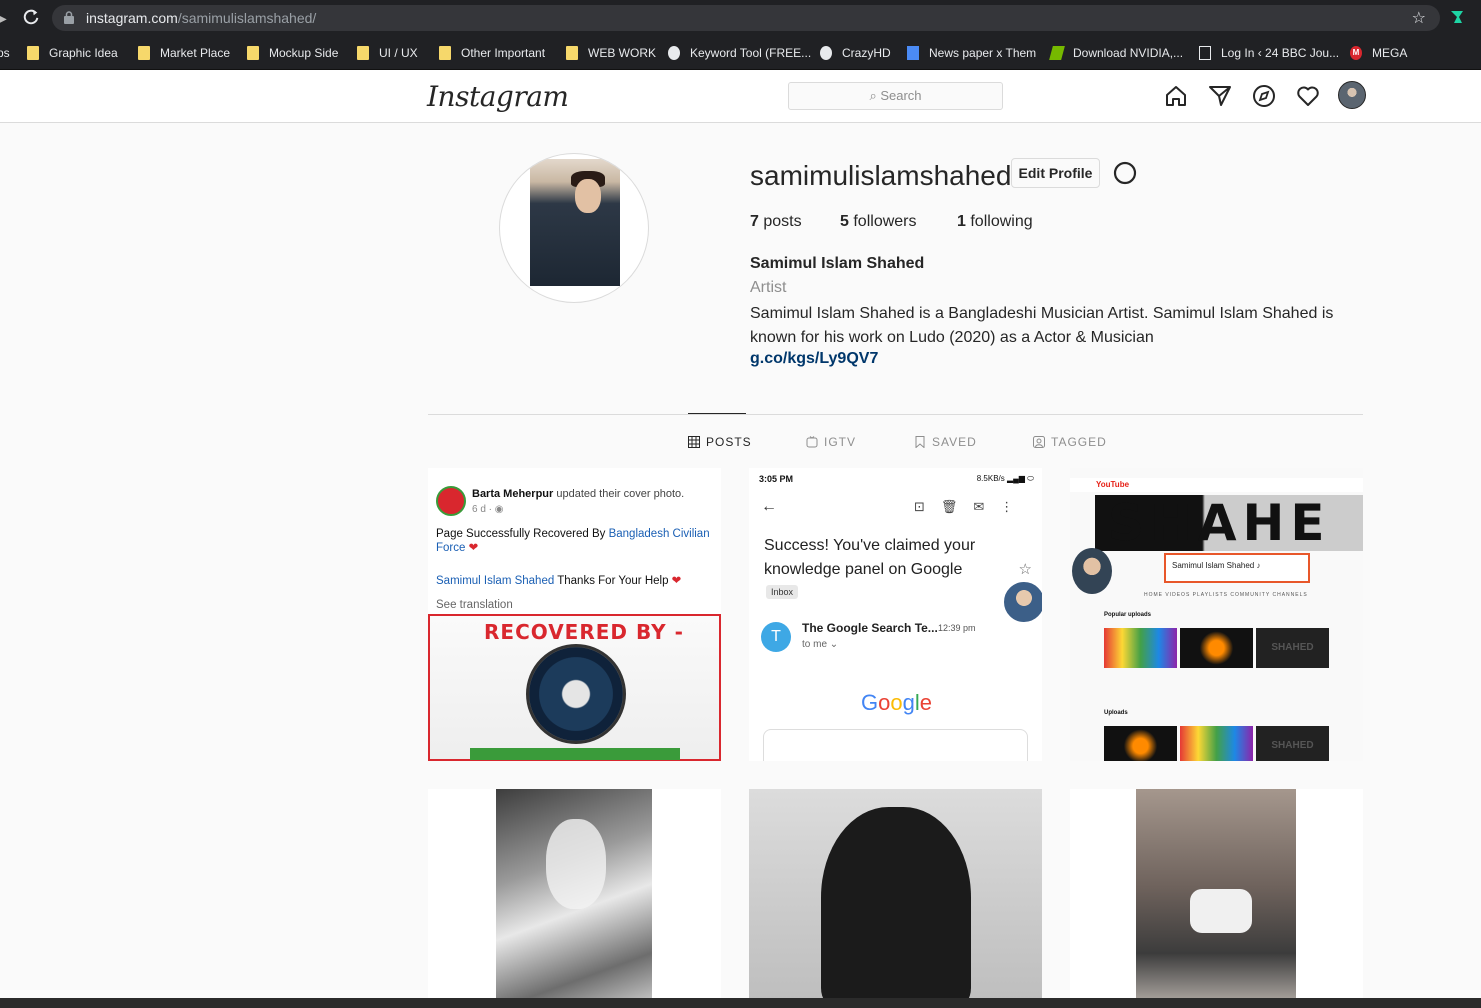 Image resolution: width=1481 pixels, height=1008 pixels. Describe the element at coordinates (387, 53) in the screenshot. I see `bookmark-ui-ux: UI / UX` at that location.